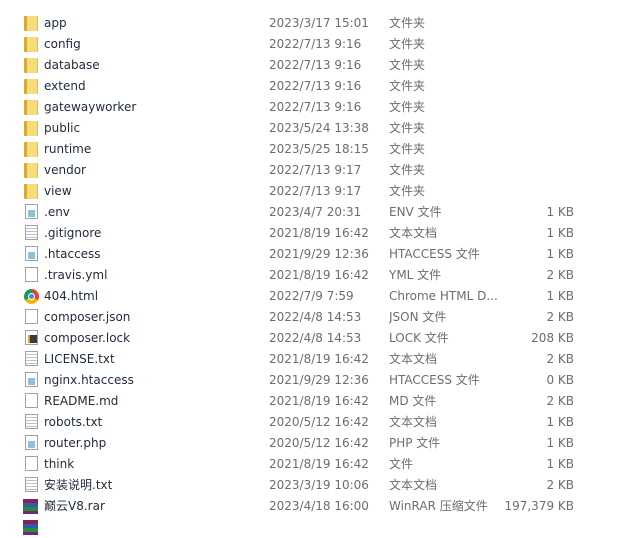 The width and height of the screenshot is (623, 538). I want to click on file-row: .travis.yml 2021/8/19 16:42 YML 文件 2 KB, so click(311, 275).